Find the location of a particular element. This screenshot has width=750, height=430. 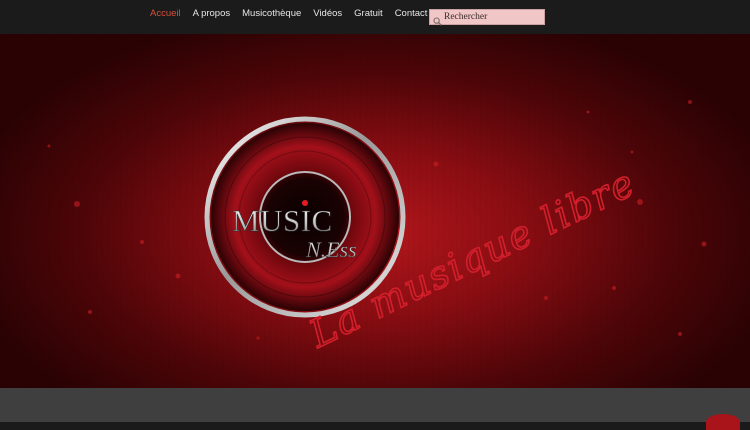

nav-item-accueil: Accueil is located at coordinates (165, 13).